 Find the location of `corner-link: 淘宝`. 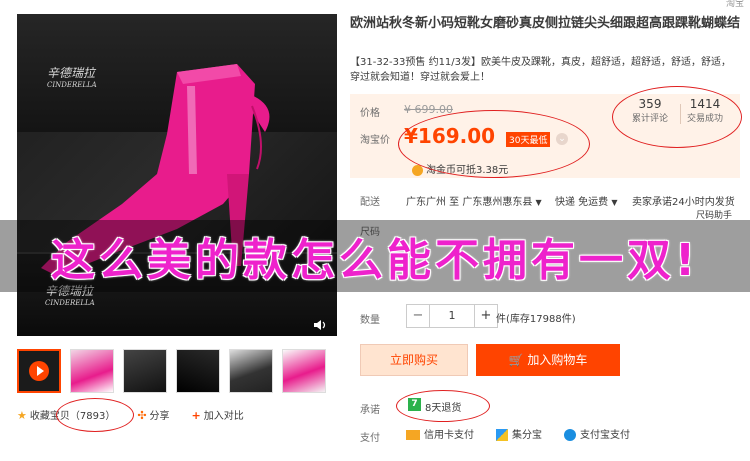

corner-link: 淘宝 is located at coordinates (735, 4).